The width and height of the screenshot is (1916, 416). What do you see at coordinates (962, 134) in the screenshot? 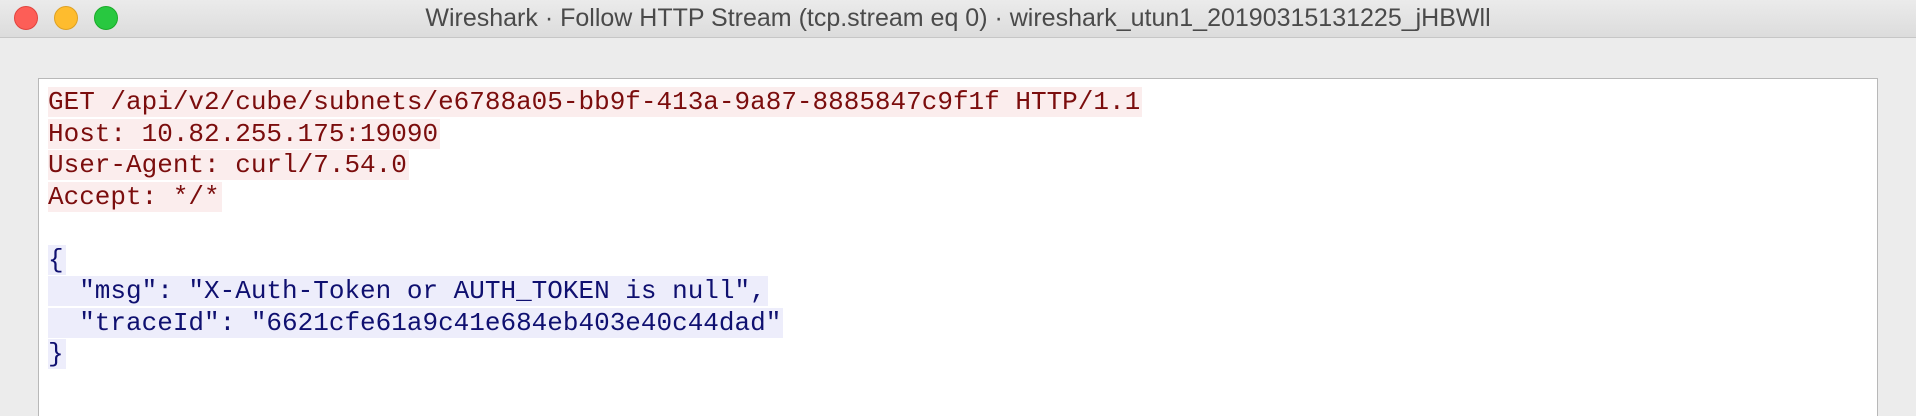
I see `stream-line: Host: 10.82.255.175:19090` at bounding box center [962, 134].